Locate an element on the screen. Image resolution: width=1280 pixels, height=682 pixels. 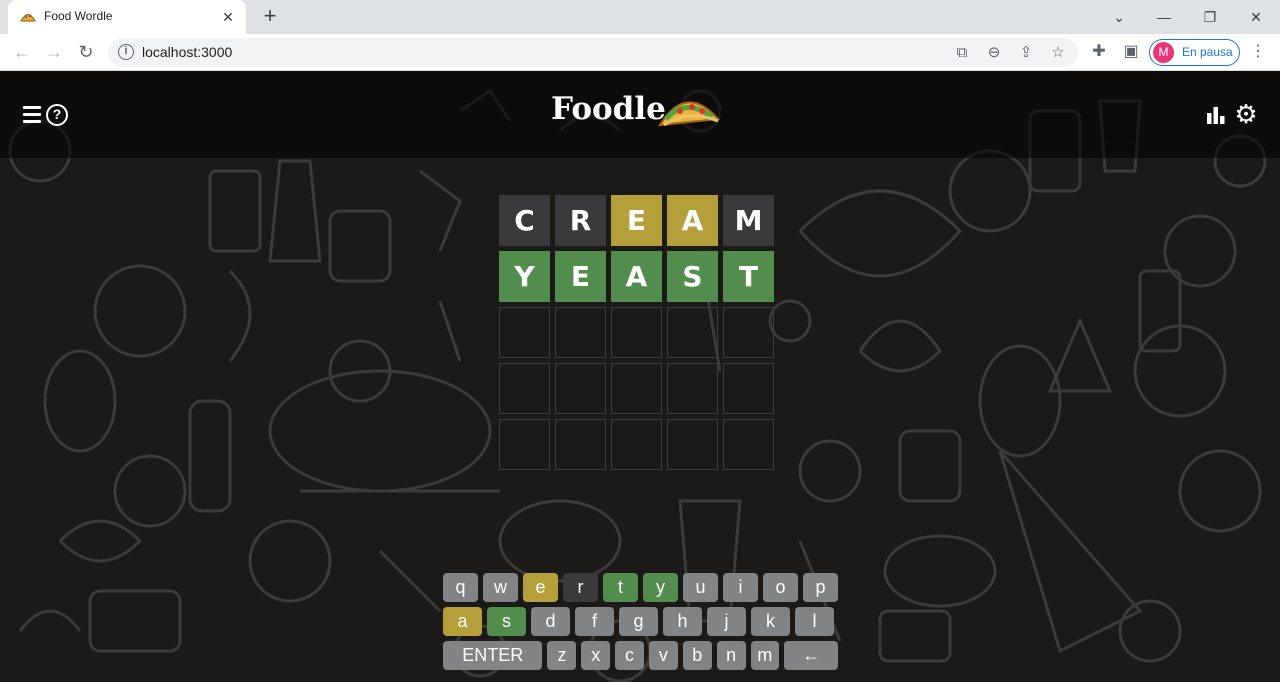
keyboard-row: asdfghjkl is located at coordinates (643, 621).